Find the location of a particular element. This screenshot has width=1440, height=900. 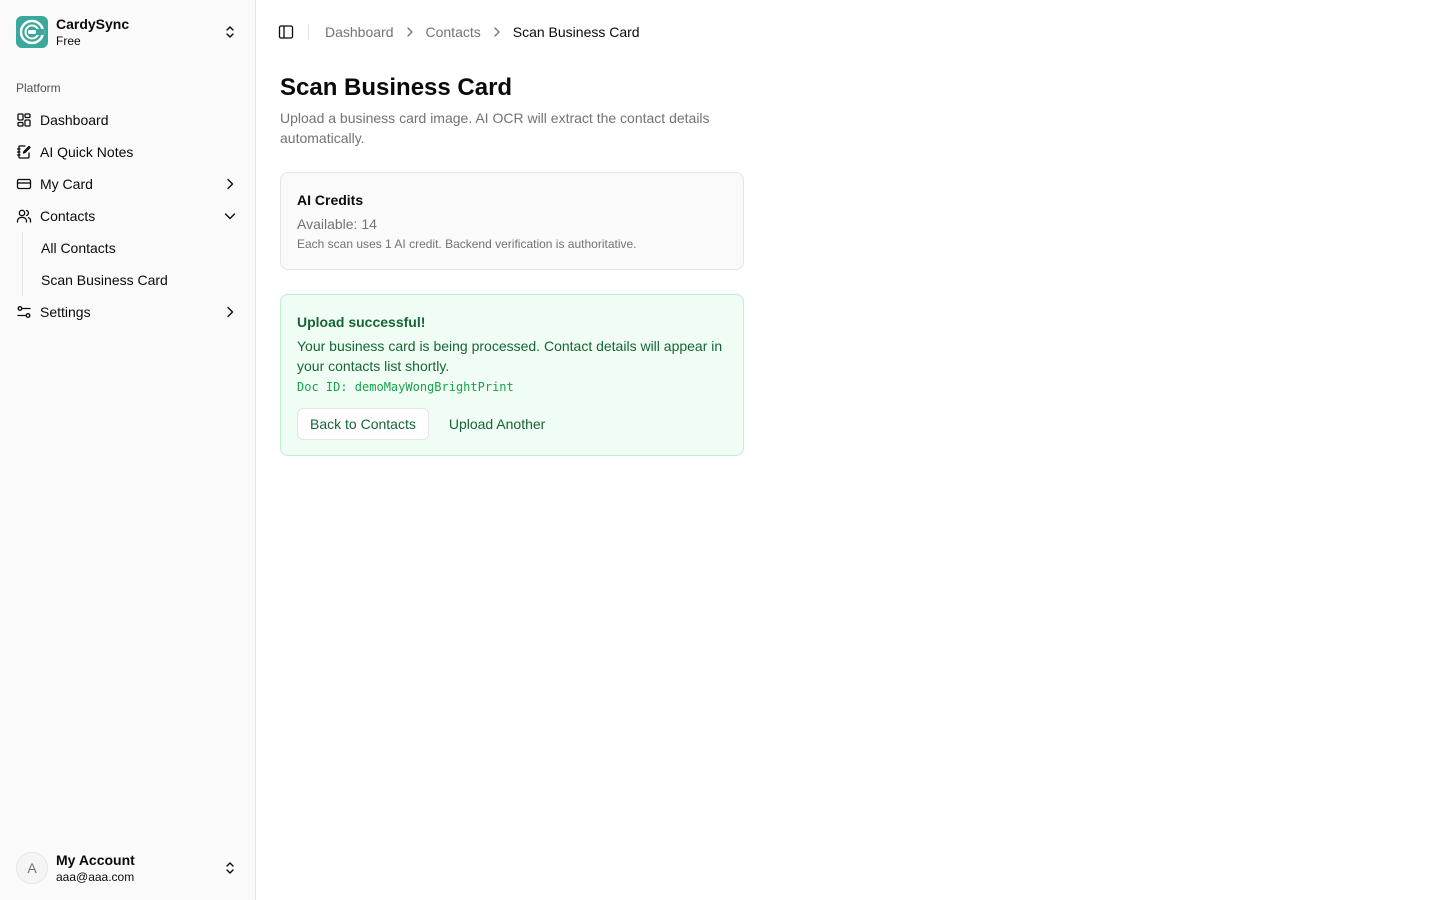

doc-id: Doc ID: demoMayWongBrightPrint is located at coordinates (405, 387).